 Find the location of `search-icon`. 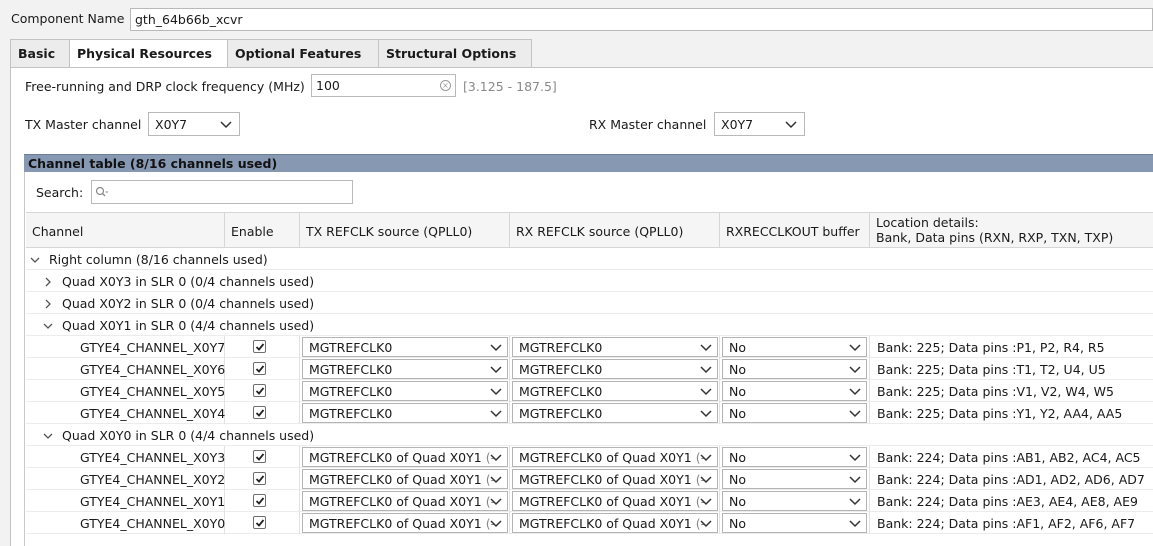

search-icon is located at coordinates (101, 191).